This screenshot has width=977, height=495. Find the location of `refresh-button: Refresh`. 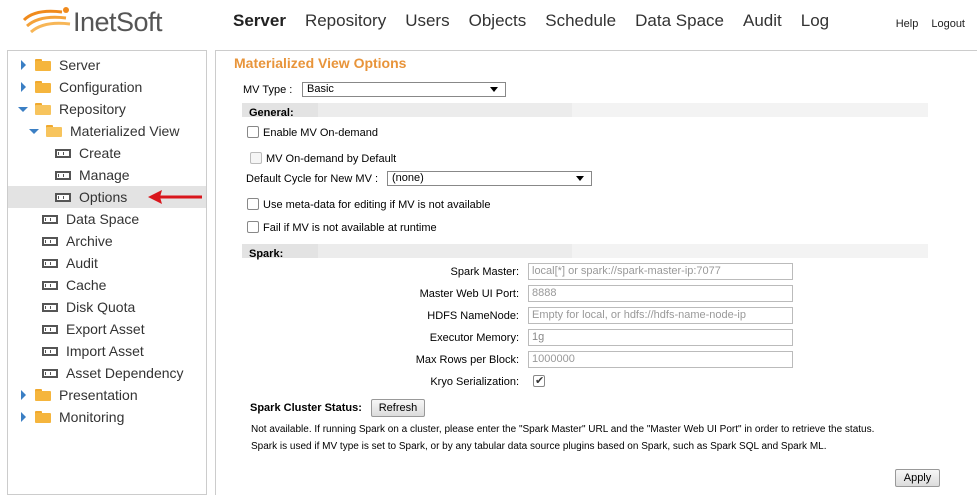

refresh-button: Refresh is located at coordinates (398, 408).